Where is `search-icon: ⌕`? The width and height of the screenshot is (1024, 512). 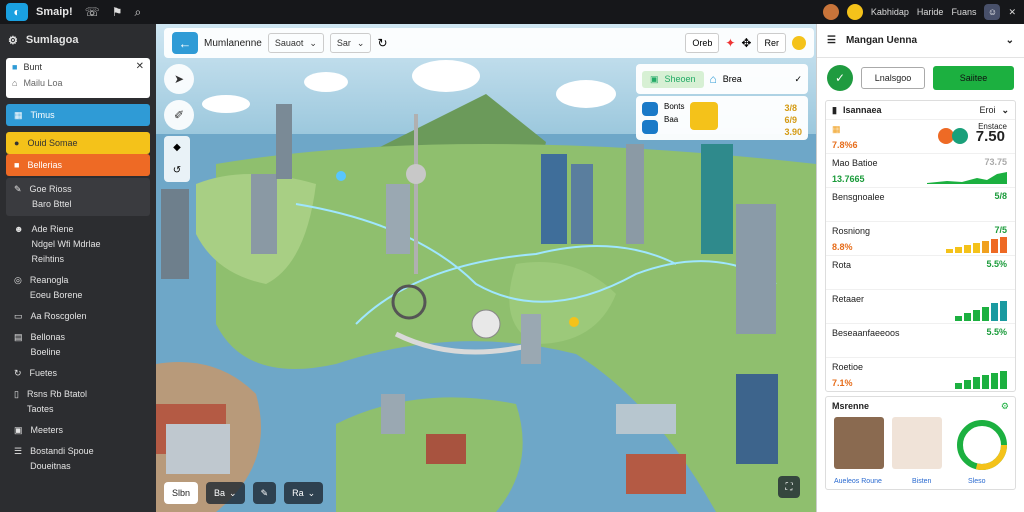
search-icon: ⌕ is located at coordinates (137, 12).